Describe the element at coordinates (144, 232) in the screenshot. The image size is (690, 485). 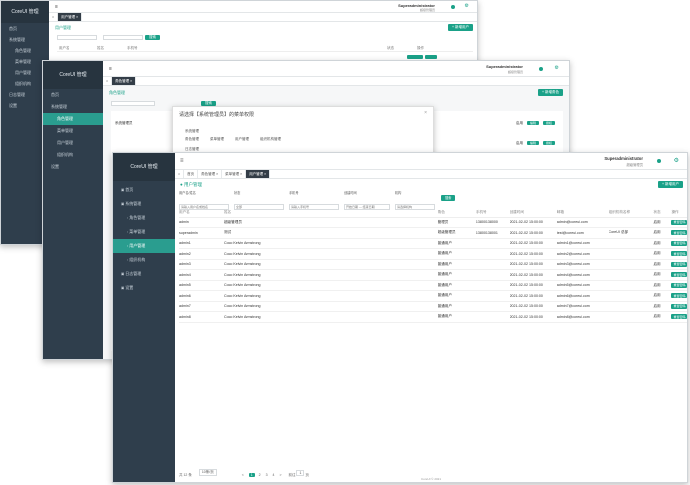
I see `sidebar-item-3: ▫ 菜单管理` at that location.